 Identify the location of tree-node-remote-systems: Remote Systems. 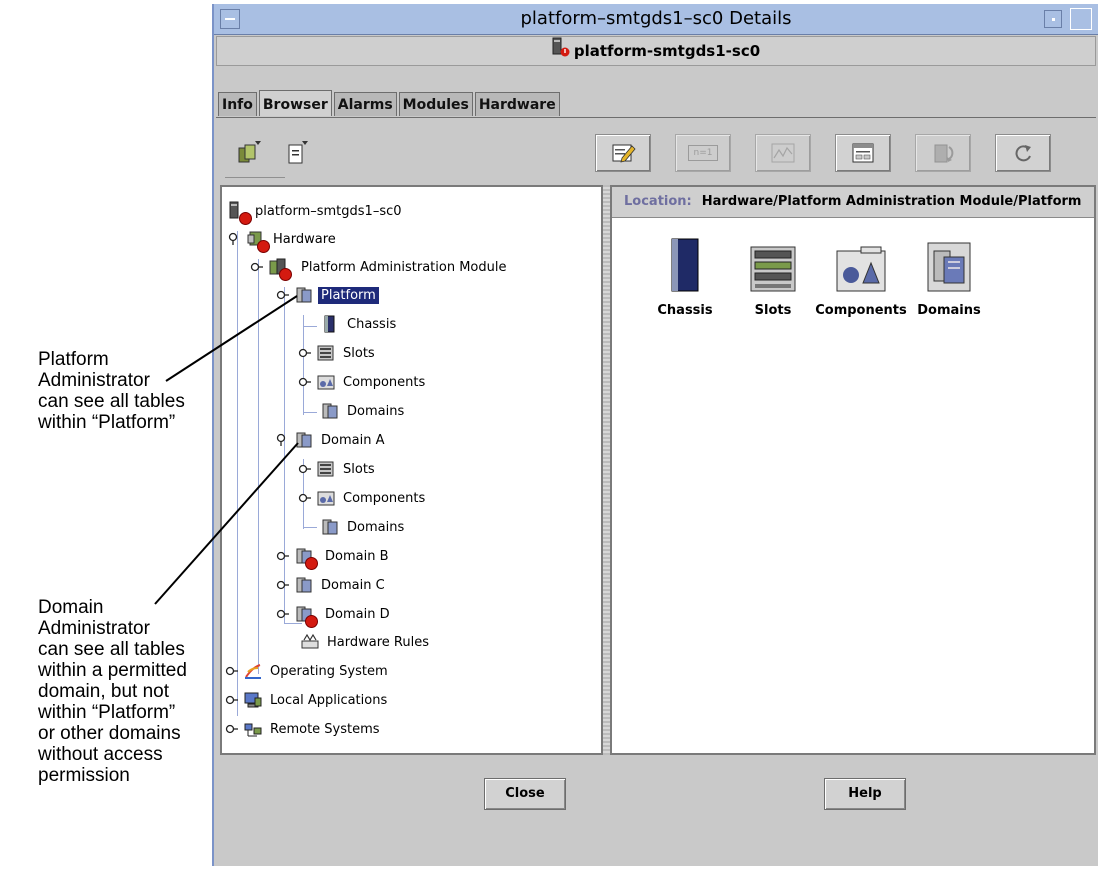
(304, 729).